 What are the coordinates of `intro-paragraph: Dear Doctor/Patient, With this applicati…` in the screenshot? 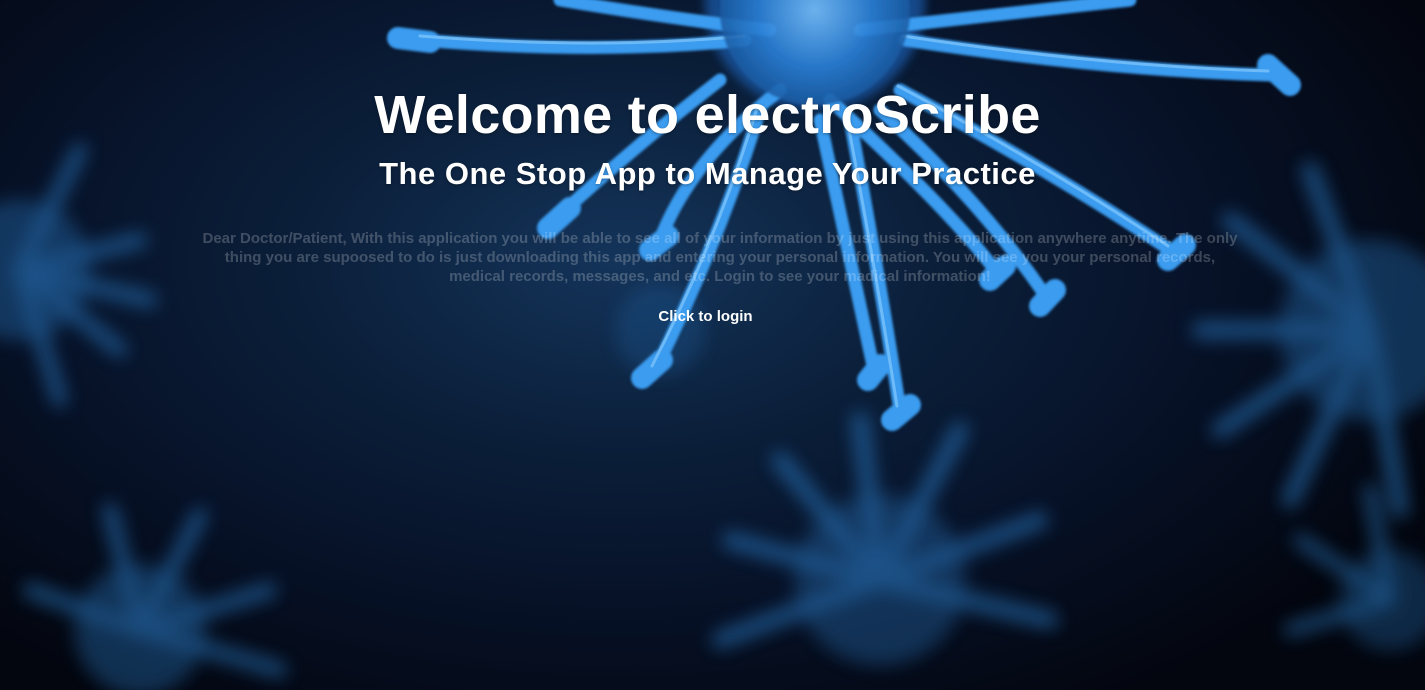 It's located at (720, 257).